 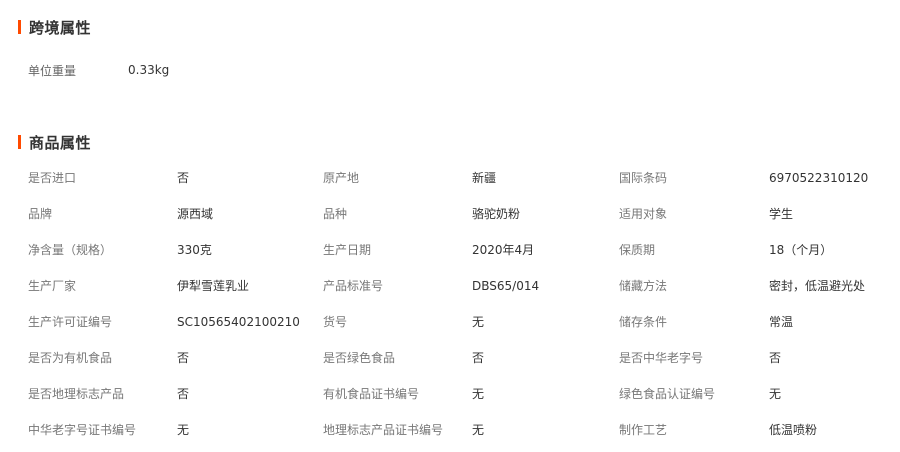 What do you see at coordinates (60, 142) in the screenshot?
I see `section-title-text: 商品属性` at bounding box center [60, 142].